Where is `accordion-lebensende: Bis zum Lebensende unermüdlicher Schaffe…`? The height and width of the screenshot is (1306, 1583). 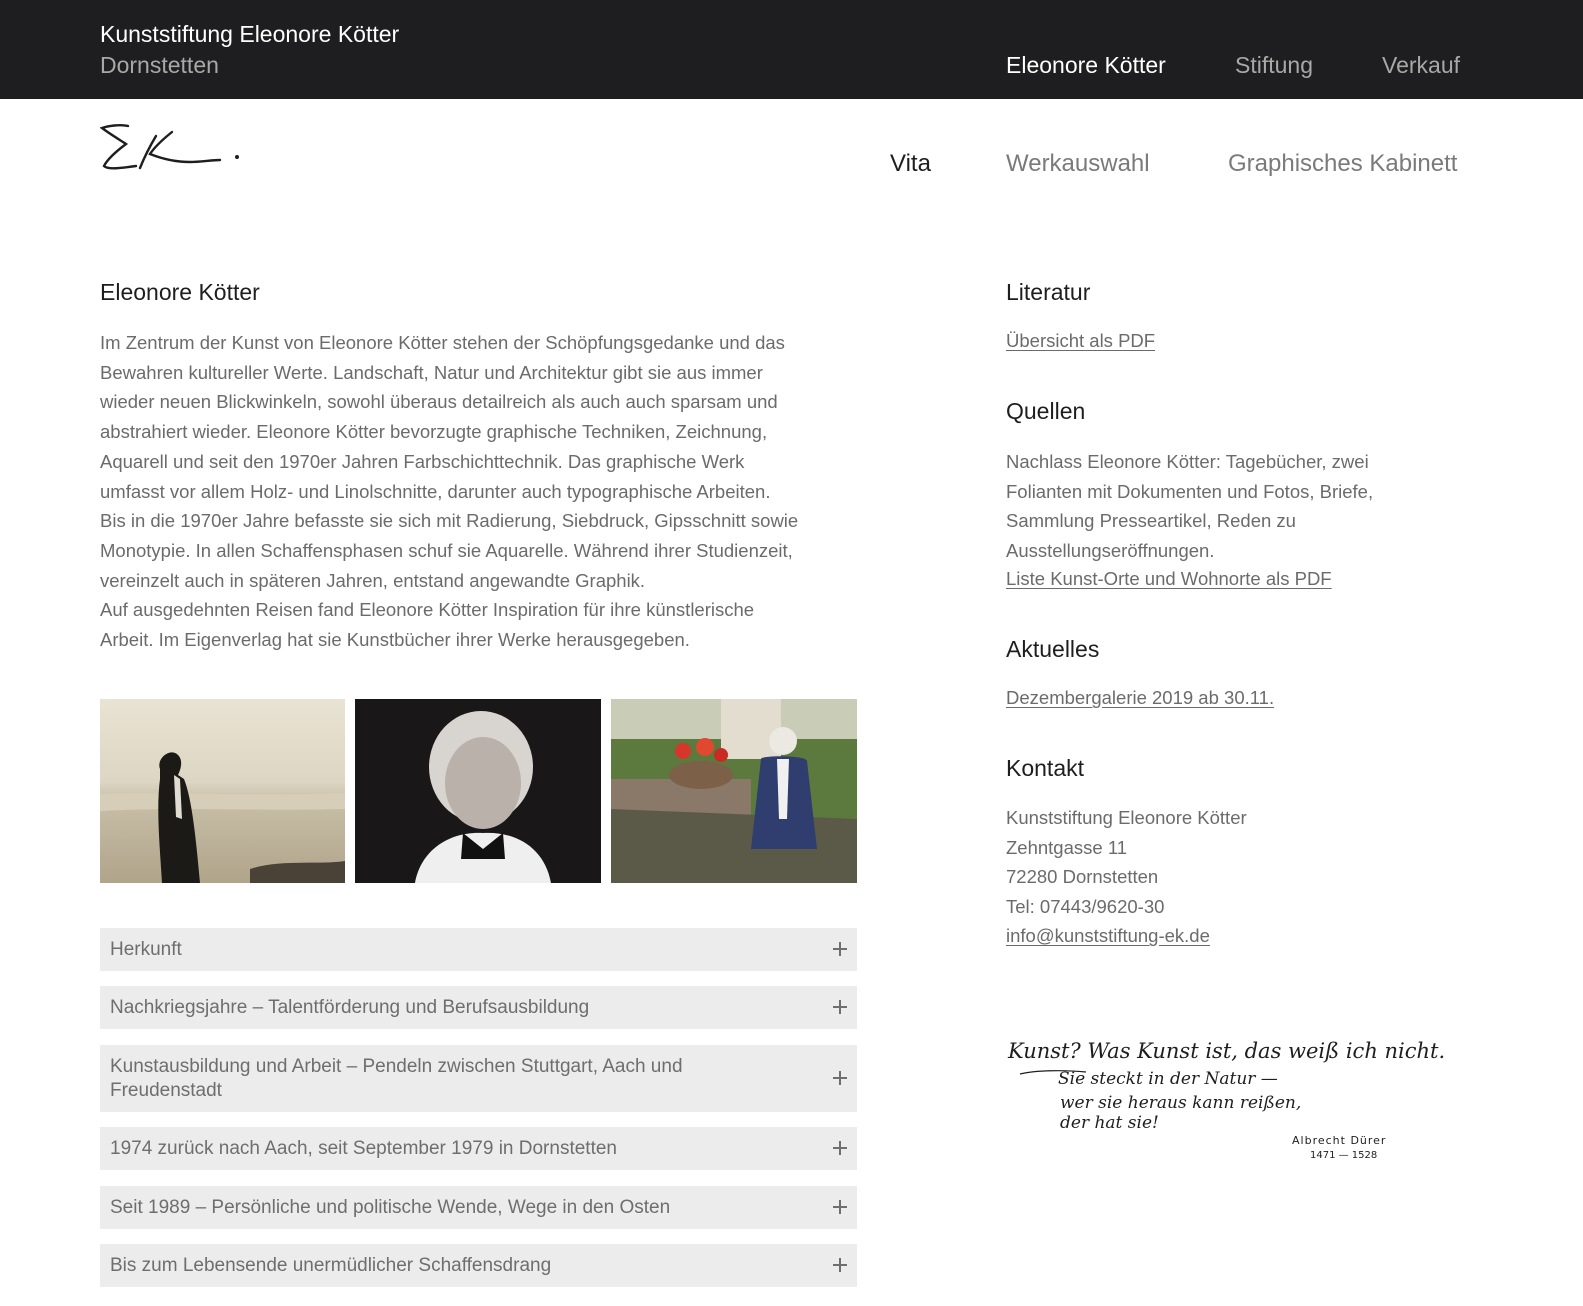
accordion-lebensende: Bis zum Lebensende unermüdlicher Schaffe… is located at coordinates (478, 1265).